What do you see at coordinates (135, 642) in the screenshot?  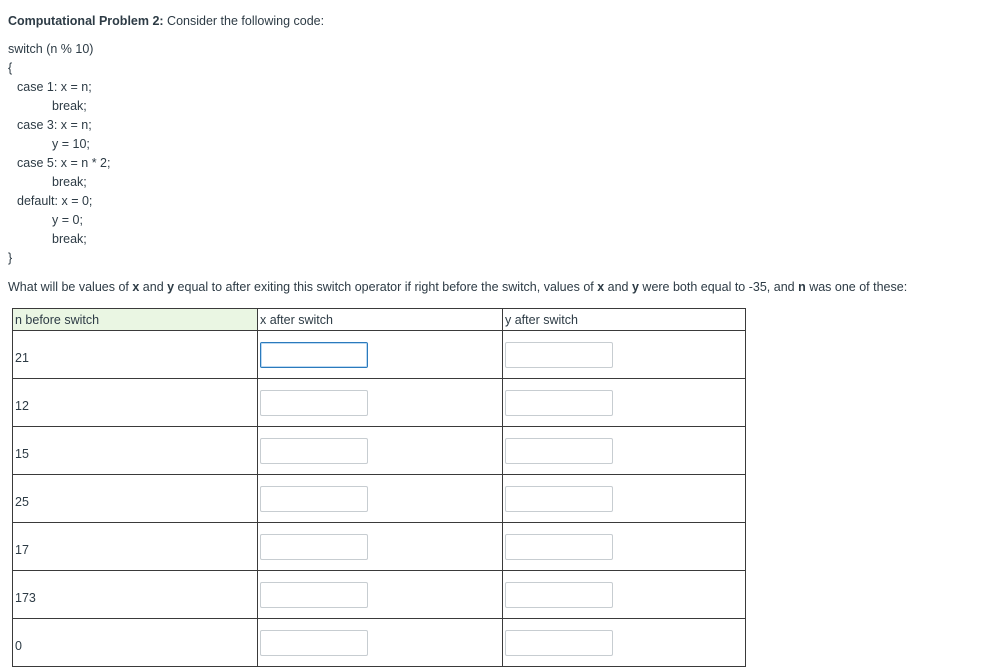 I see `n-value: 0` at bounding box center [135, 642].